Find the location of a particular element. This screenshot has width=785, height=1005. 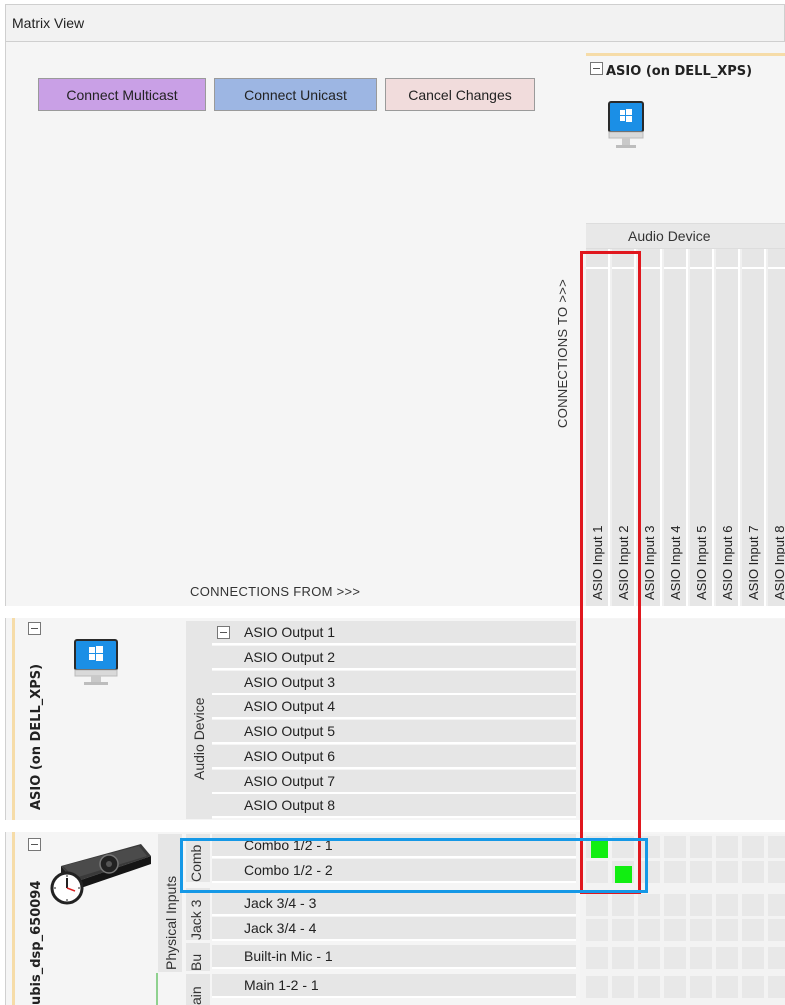

row-subgroup-tab: Bu is located at coordinates (198, 957).